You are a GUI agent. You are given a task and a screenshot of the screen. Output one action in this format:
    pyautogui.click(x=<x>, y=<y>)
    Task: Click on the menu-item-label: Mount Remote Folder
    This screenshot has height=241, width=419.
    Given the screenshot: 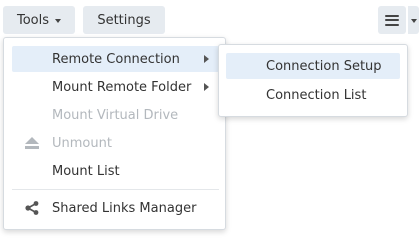 What is the action you would take?
    pyautogui.click(x=122, y=87)
    